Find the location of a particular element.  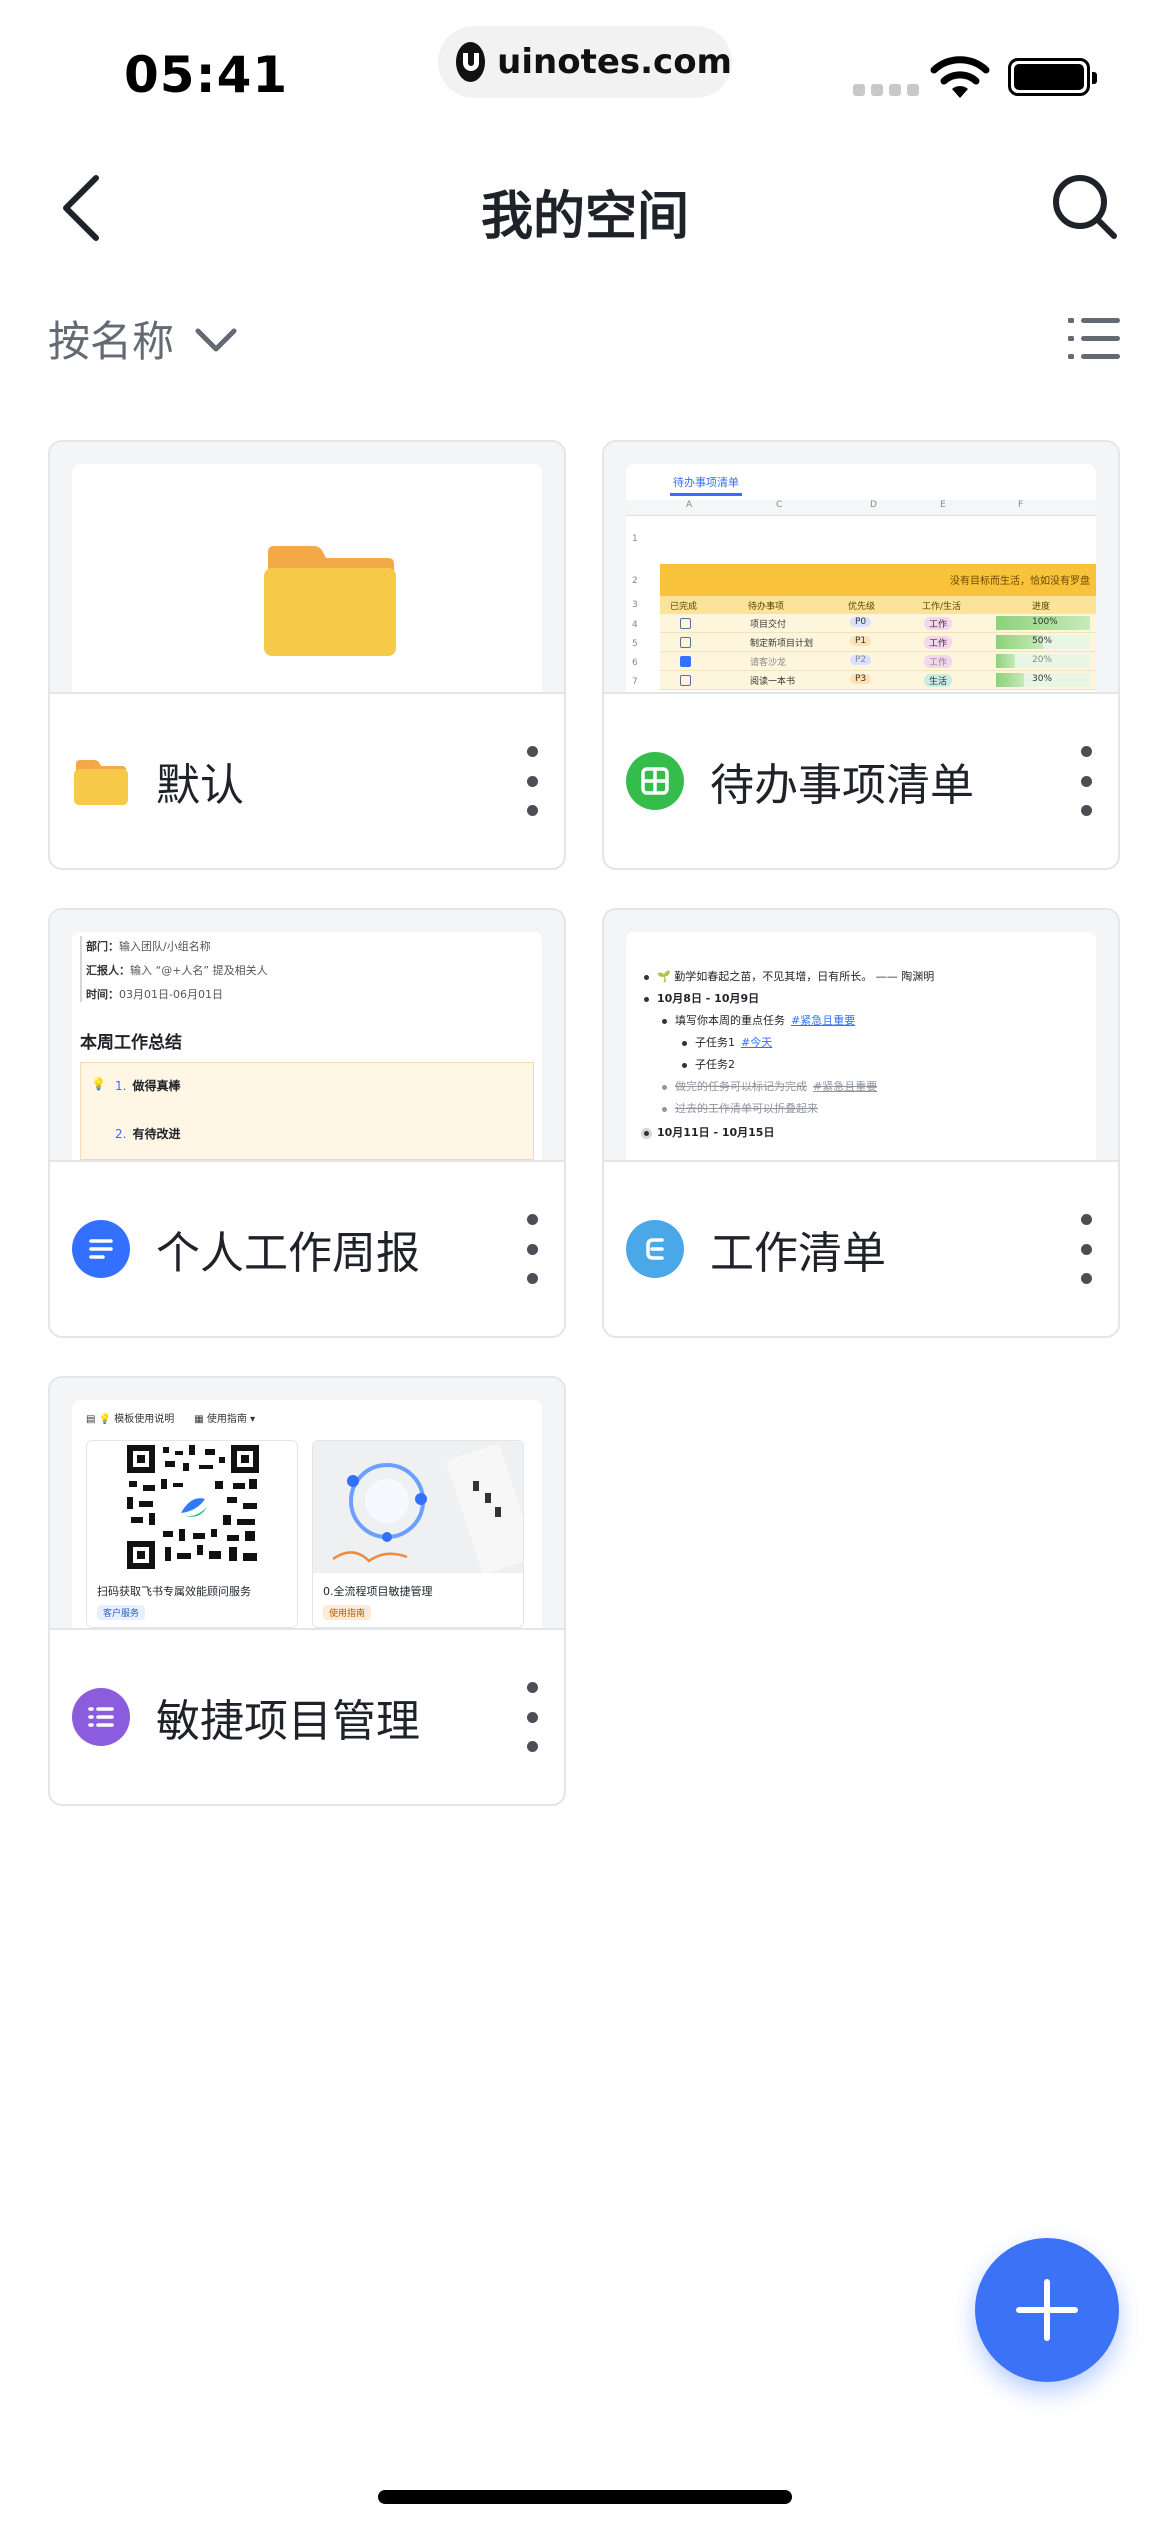

sheet-row: 制定新项目计划 P1 工作 50% is located at coordinates (878, 642).